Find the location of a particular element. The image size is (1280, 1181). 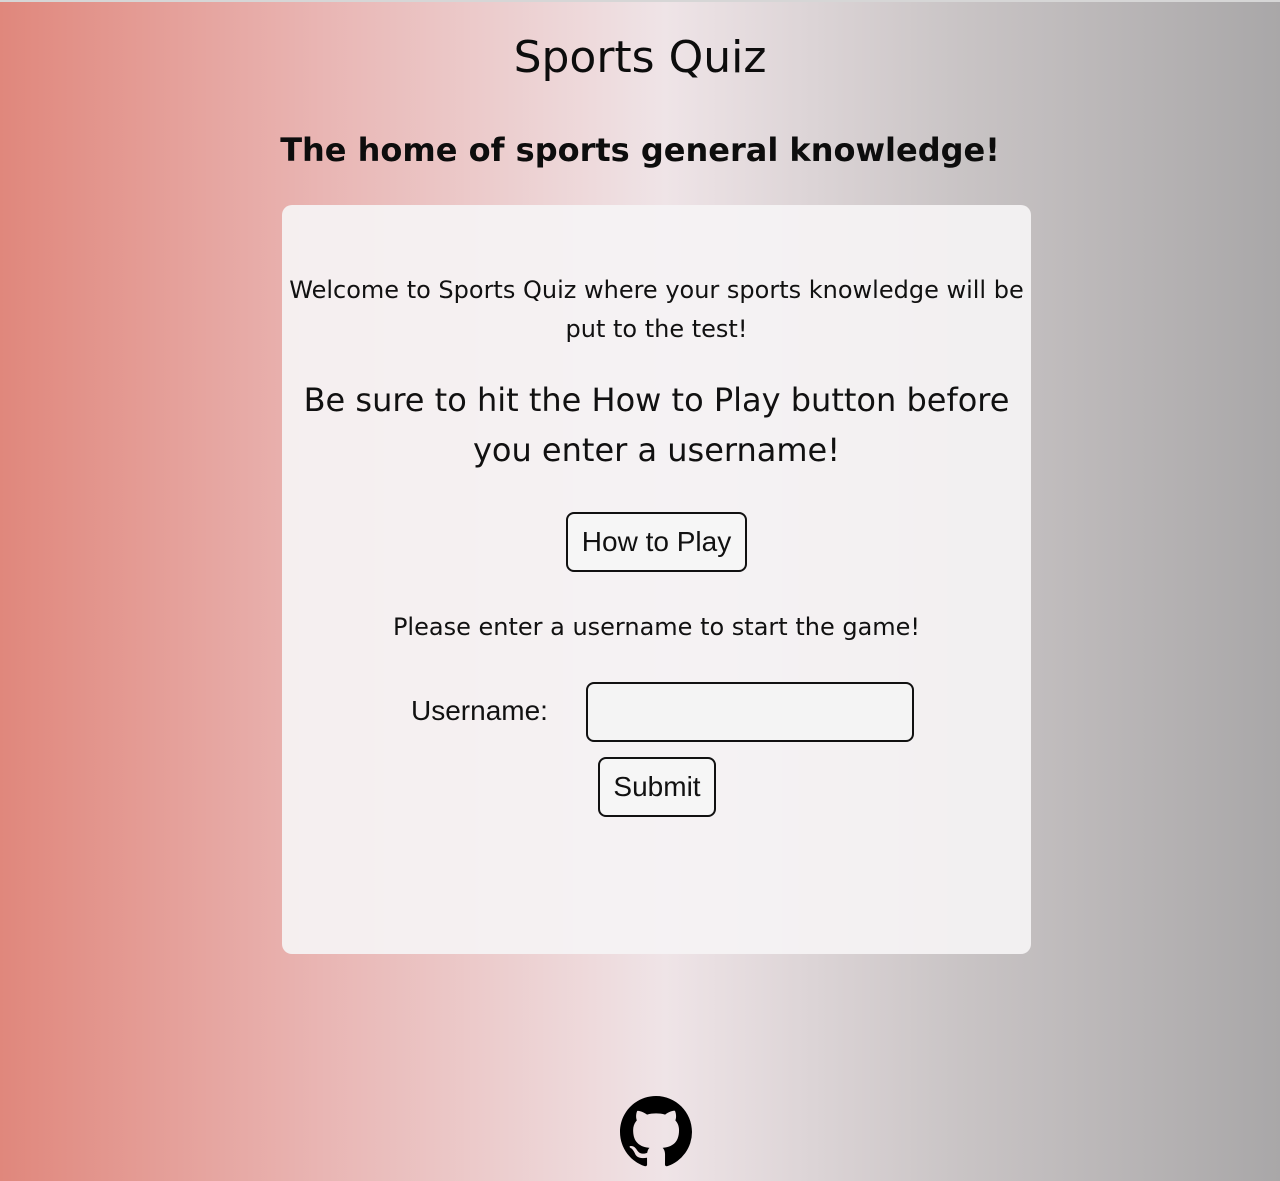

username-input is located at coordinates (750, 712).